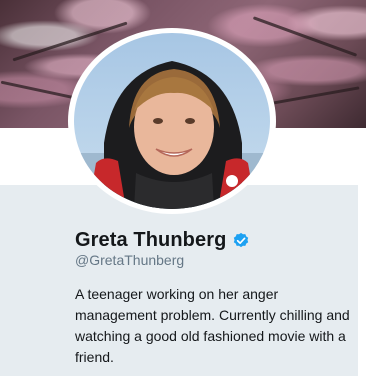 The image size is (366, 376). What do you see at coordinates (129, 260) in the screenshot?
I see `user-handle: @GretaThunberg` at bounding box center [129, 260].